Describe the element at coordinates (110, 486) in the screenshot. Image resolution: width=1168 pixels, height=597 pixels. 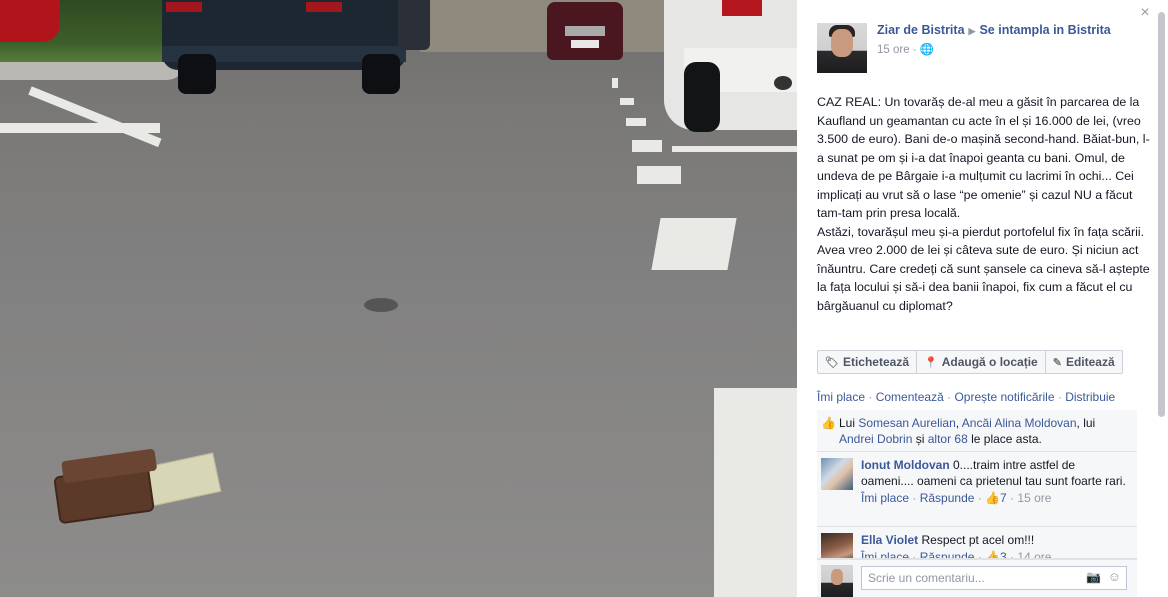
I see `wallet` at that location.